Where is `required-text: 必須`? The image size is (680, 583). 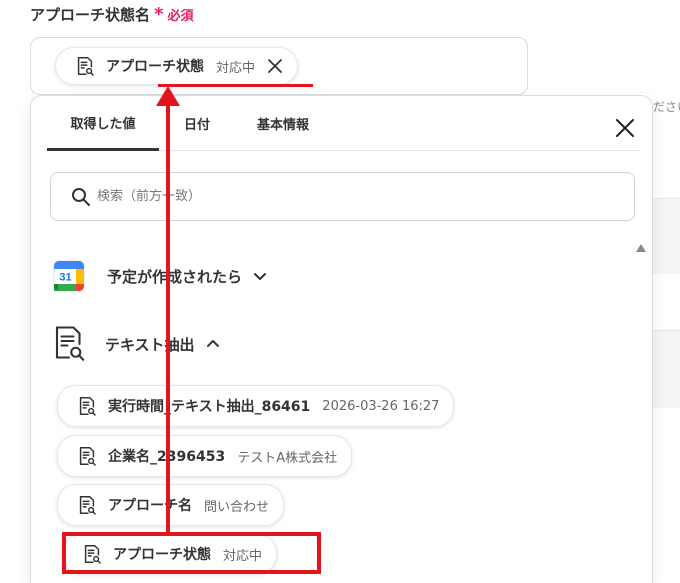
required-text: 必須 is located at coordinates (180, 16).